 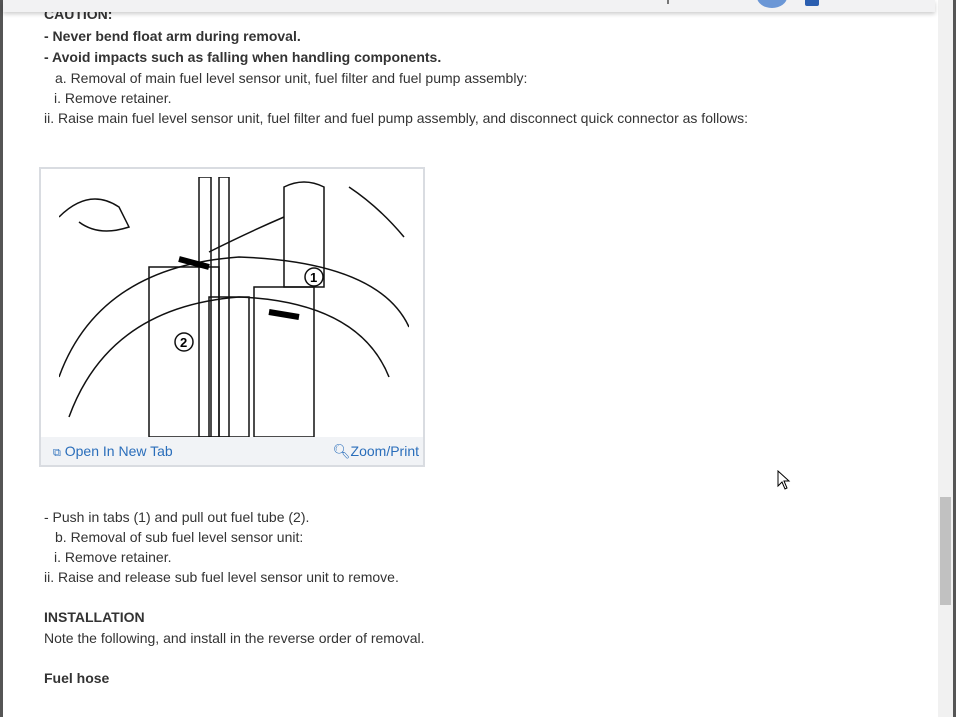 What do you see at coordinates (183, 342) in the screenshot?
I see `callout-2: 2` at bounding box center [183, 342].